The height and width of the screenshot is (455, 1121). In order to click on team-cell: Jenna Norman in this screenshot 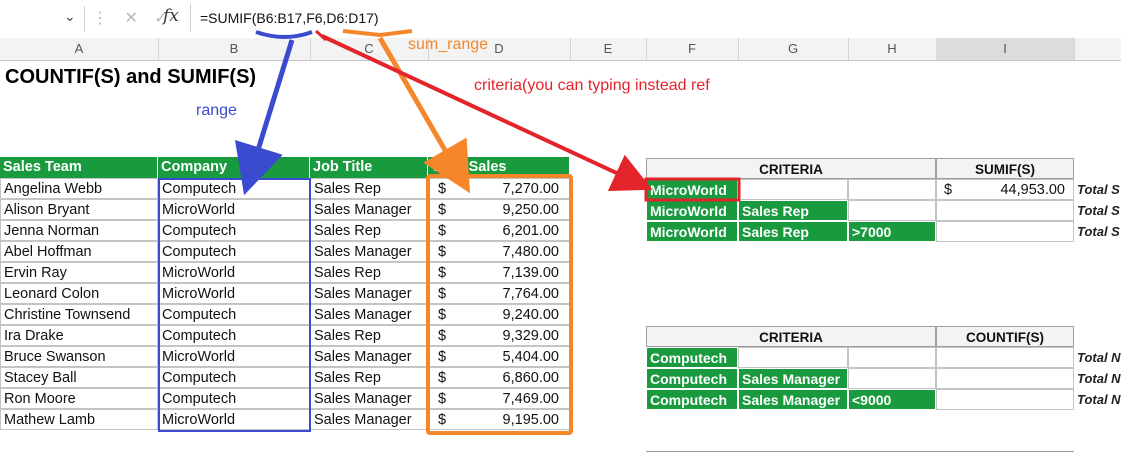, I will do `click(79, 230)`.